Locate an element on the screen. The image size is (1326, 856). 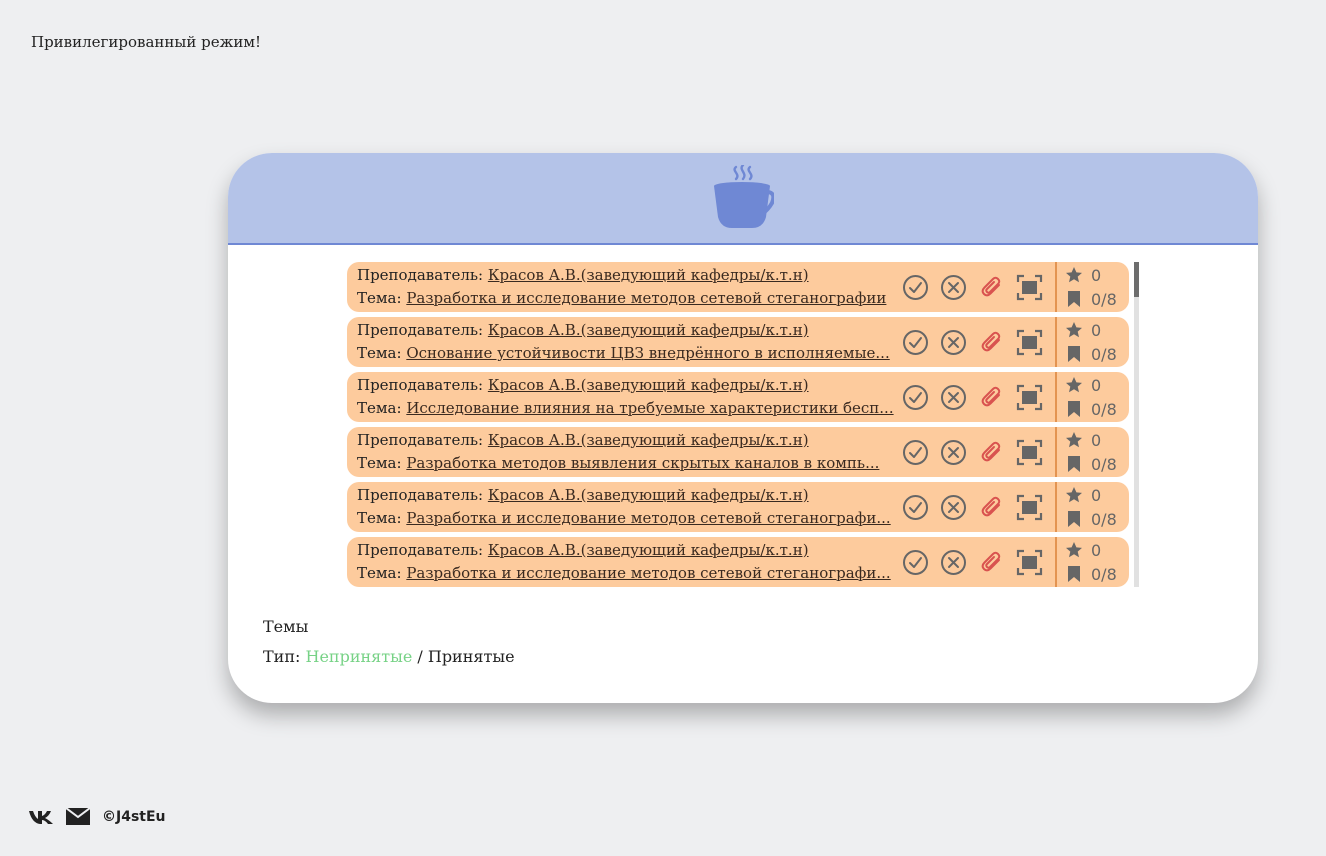
copyright: ©J4stEu is located at coordinates (134, 816).